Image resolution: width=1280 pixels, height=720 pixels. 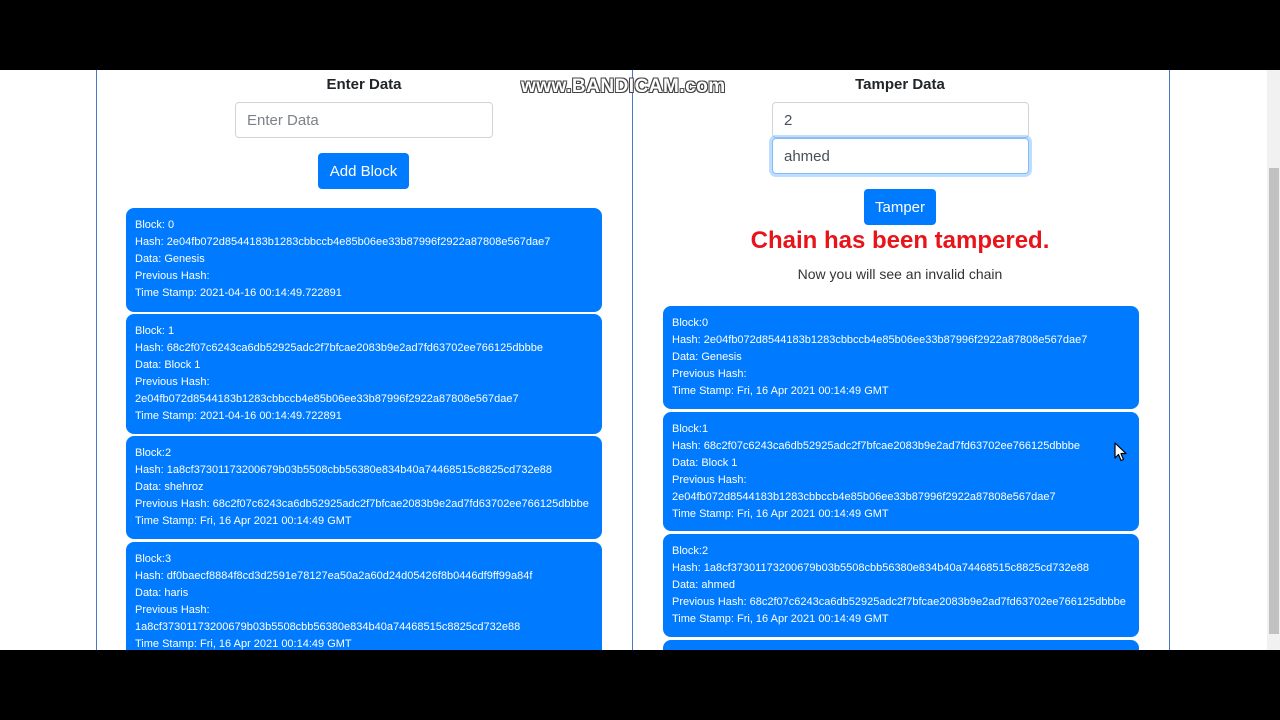 I want to click on enter-data-heading: Enter Data, so click(x=364, y=84).